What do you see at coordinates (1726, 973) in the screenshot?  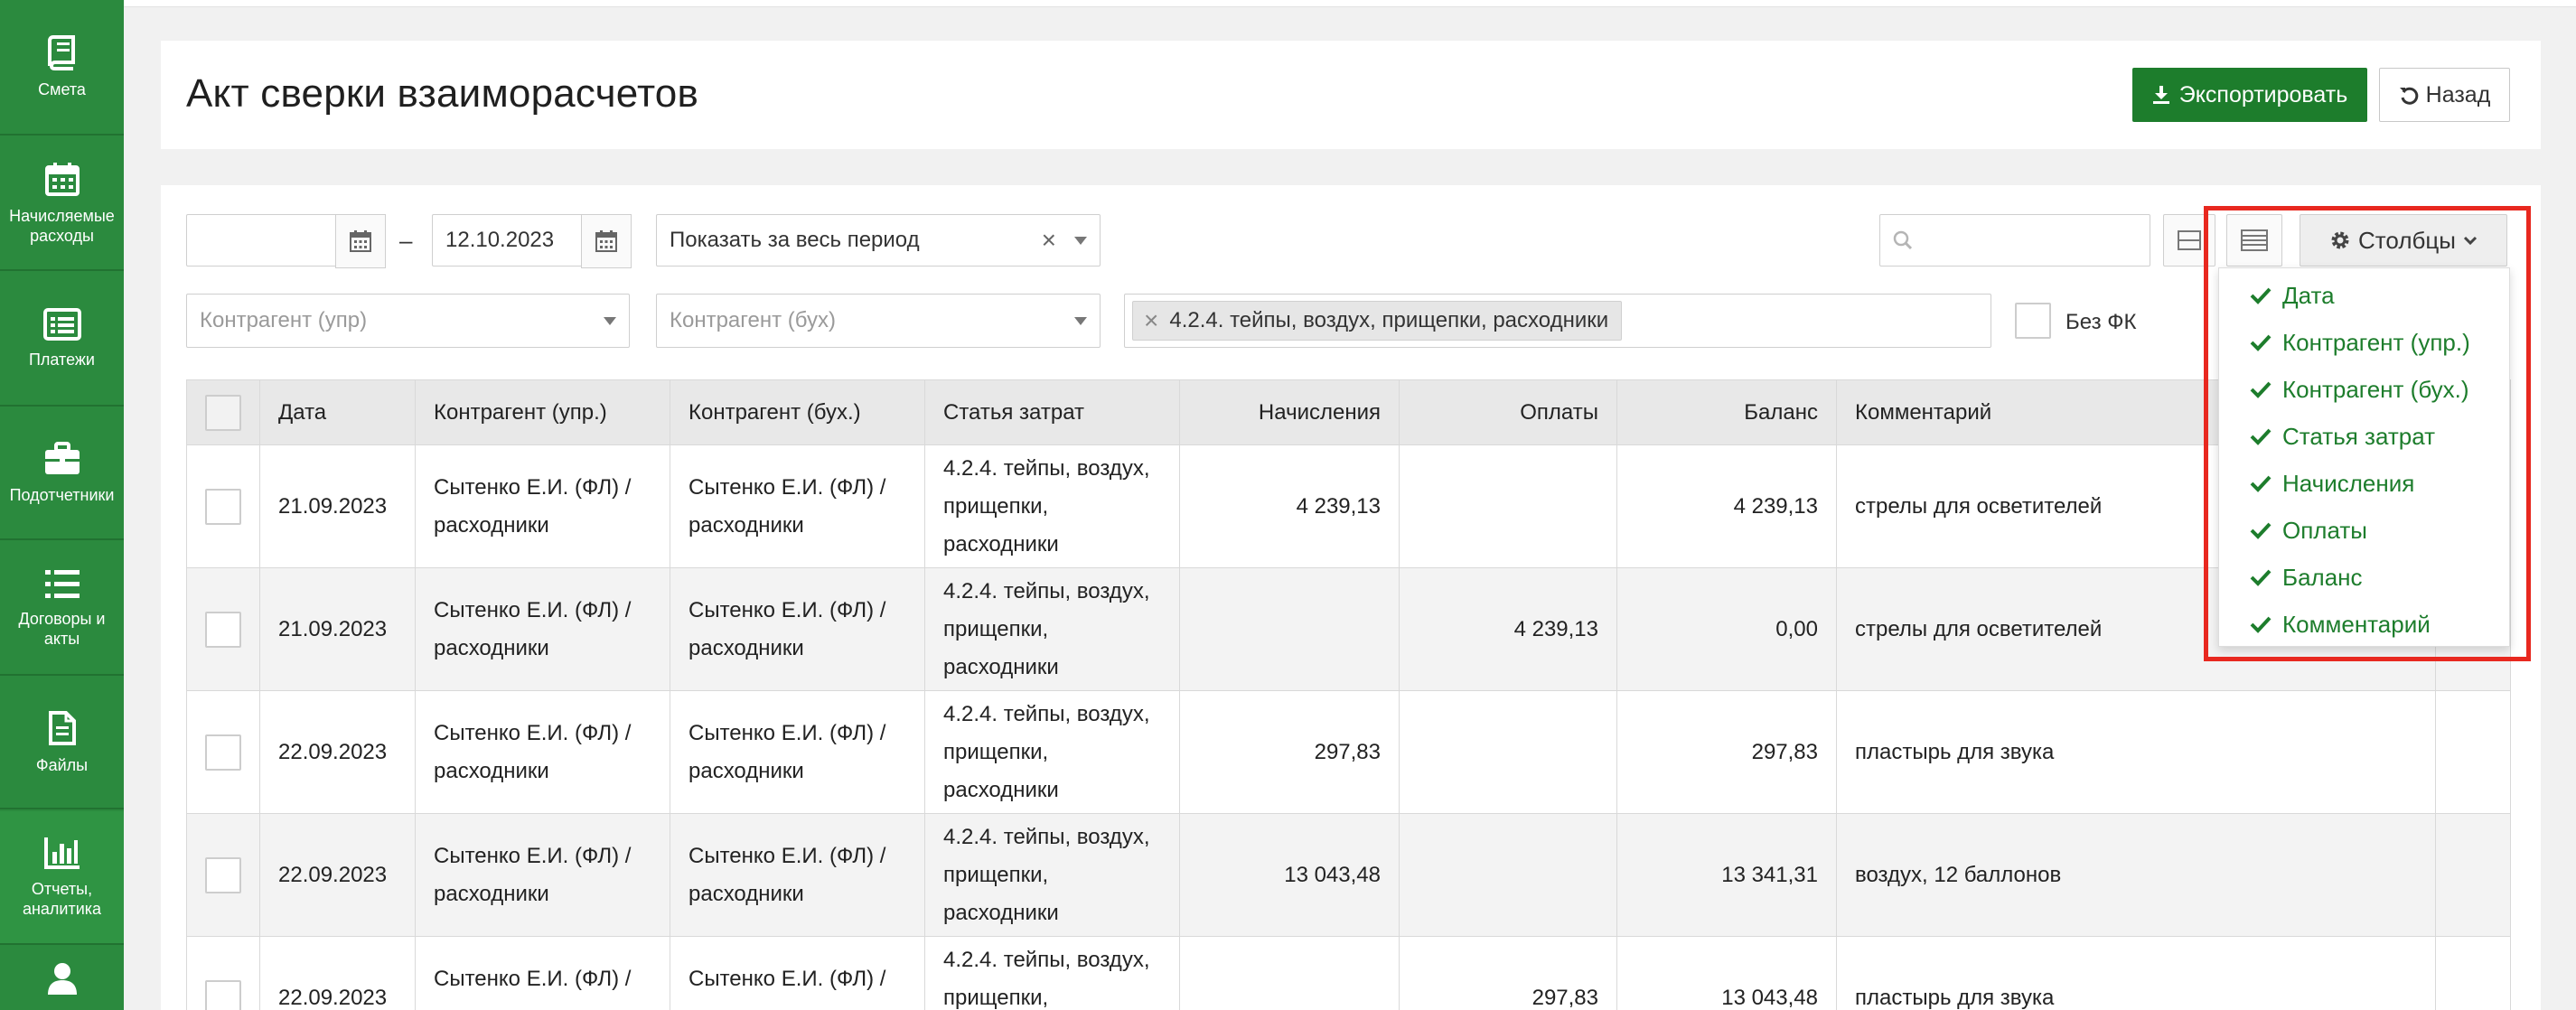 I see `cell-balance: 13 043,48` at bounding box center [1726, 973].